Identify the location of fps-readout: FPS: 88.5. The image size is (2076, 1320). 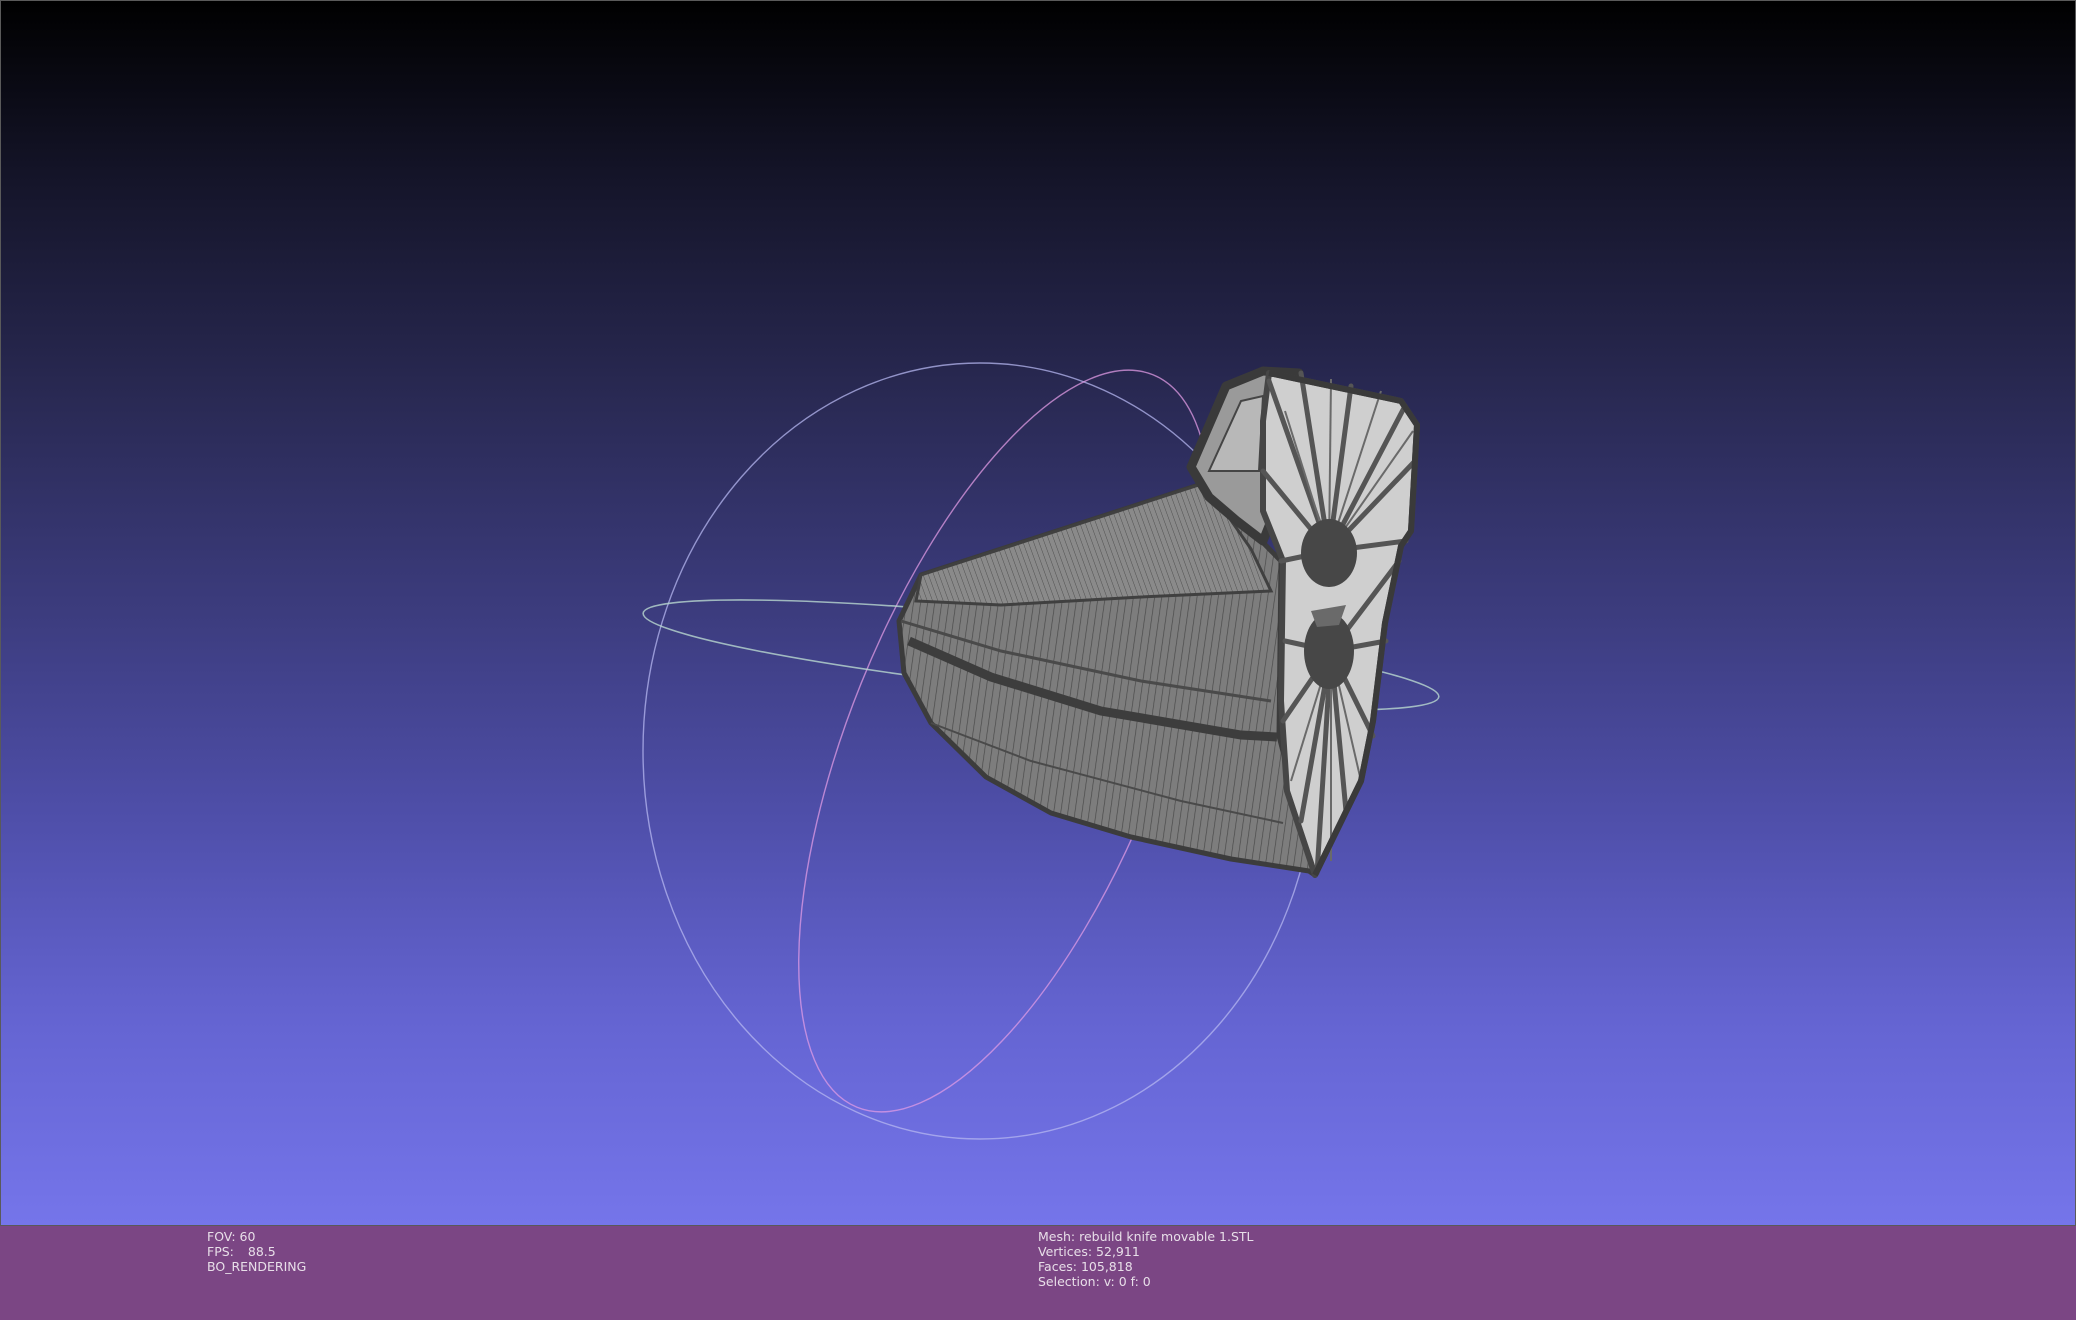
(241, 1251).